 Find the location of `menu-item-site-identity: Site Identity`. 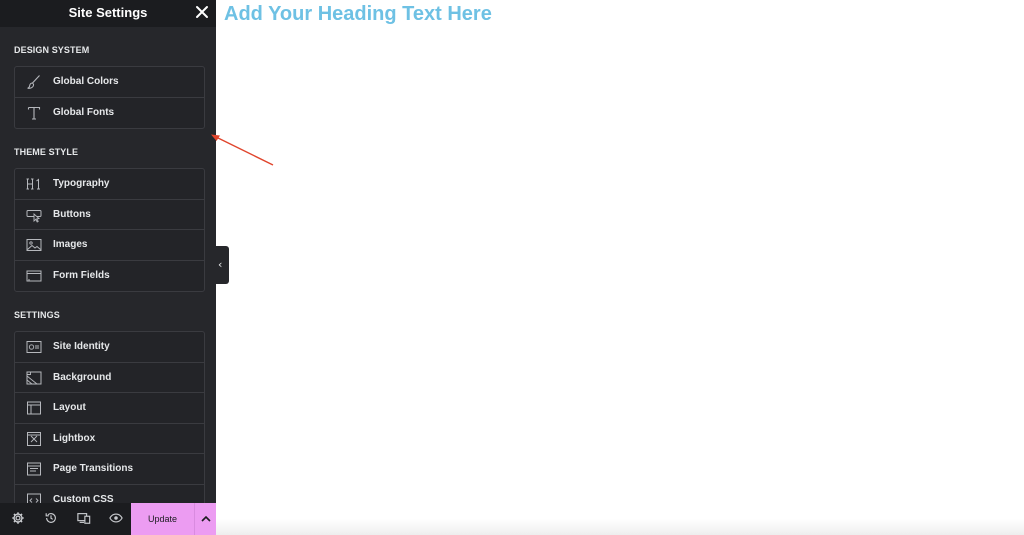

menu-item-site-identity: Site Identity is located at coordinates (109, 347).